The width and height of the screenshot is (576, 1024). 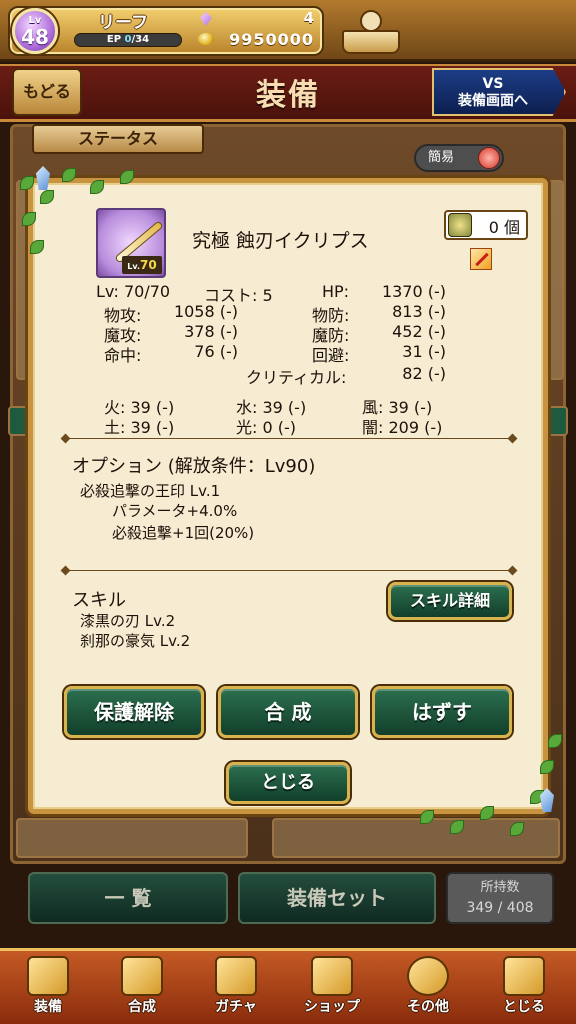 I want to click on nav-label: 合成, so click(x=142, y=1007).